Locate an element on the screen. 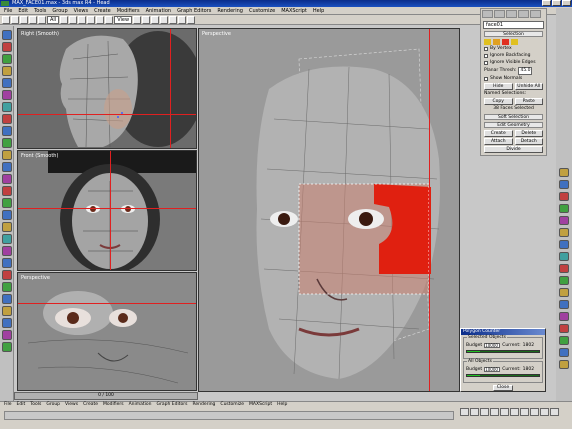  edit-geometry-rollout: Edit Geometry is located at coordinates (513, 125).